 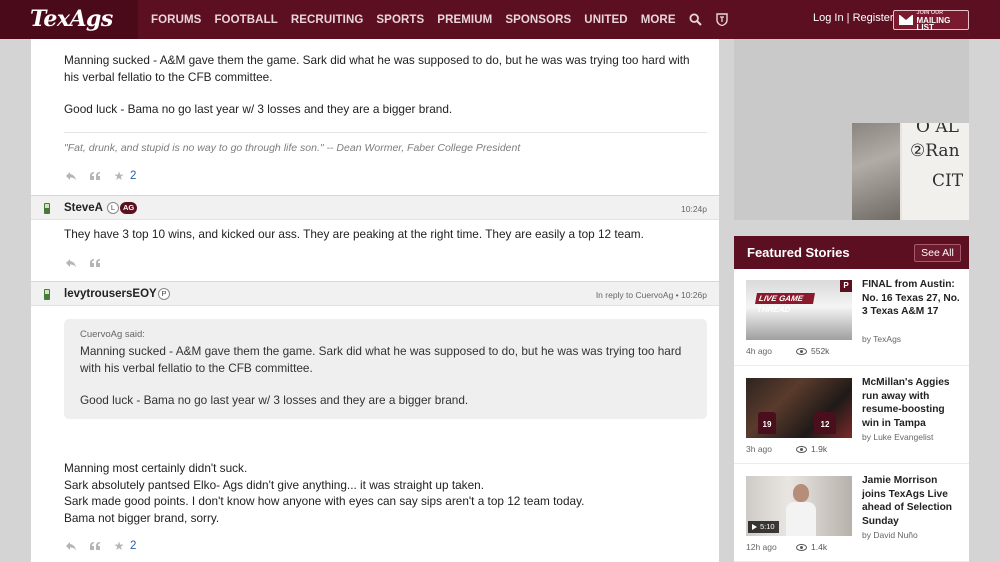 What do you see at coordinates (722, 20) in the screenshot?
I see `shield-icon` at bounding box center [722, 20].